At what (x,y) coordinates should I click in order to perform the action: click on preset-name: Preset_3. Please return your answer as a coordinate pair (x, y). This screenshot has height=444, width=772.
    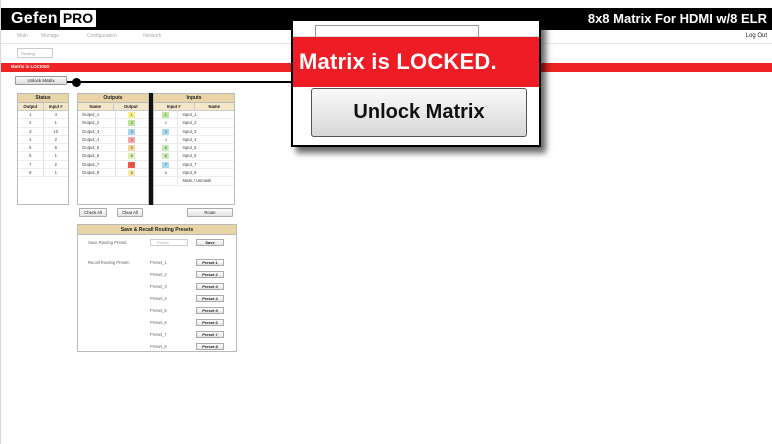
    Looking at the image, I should click on (158, 286).